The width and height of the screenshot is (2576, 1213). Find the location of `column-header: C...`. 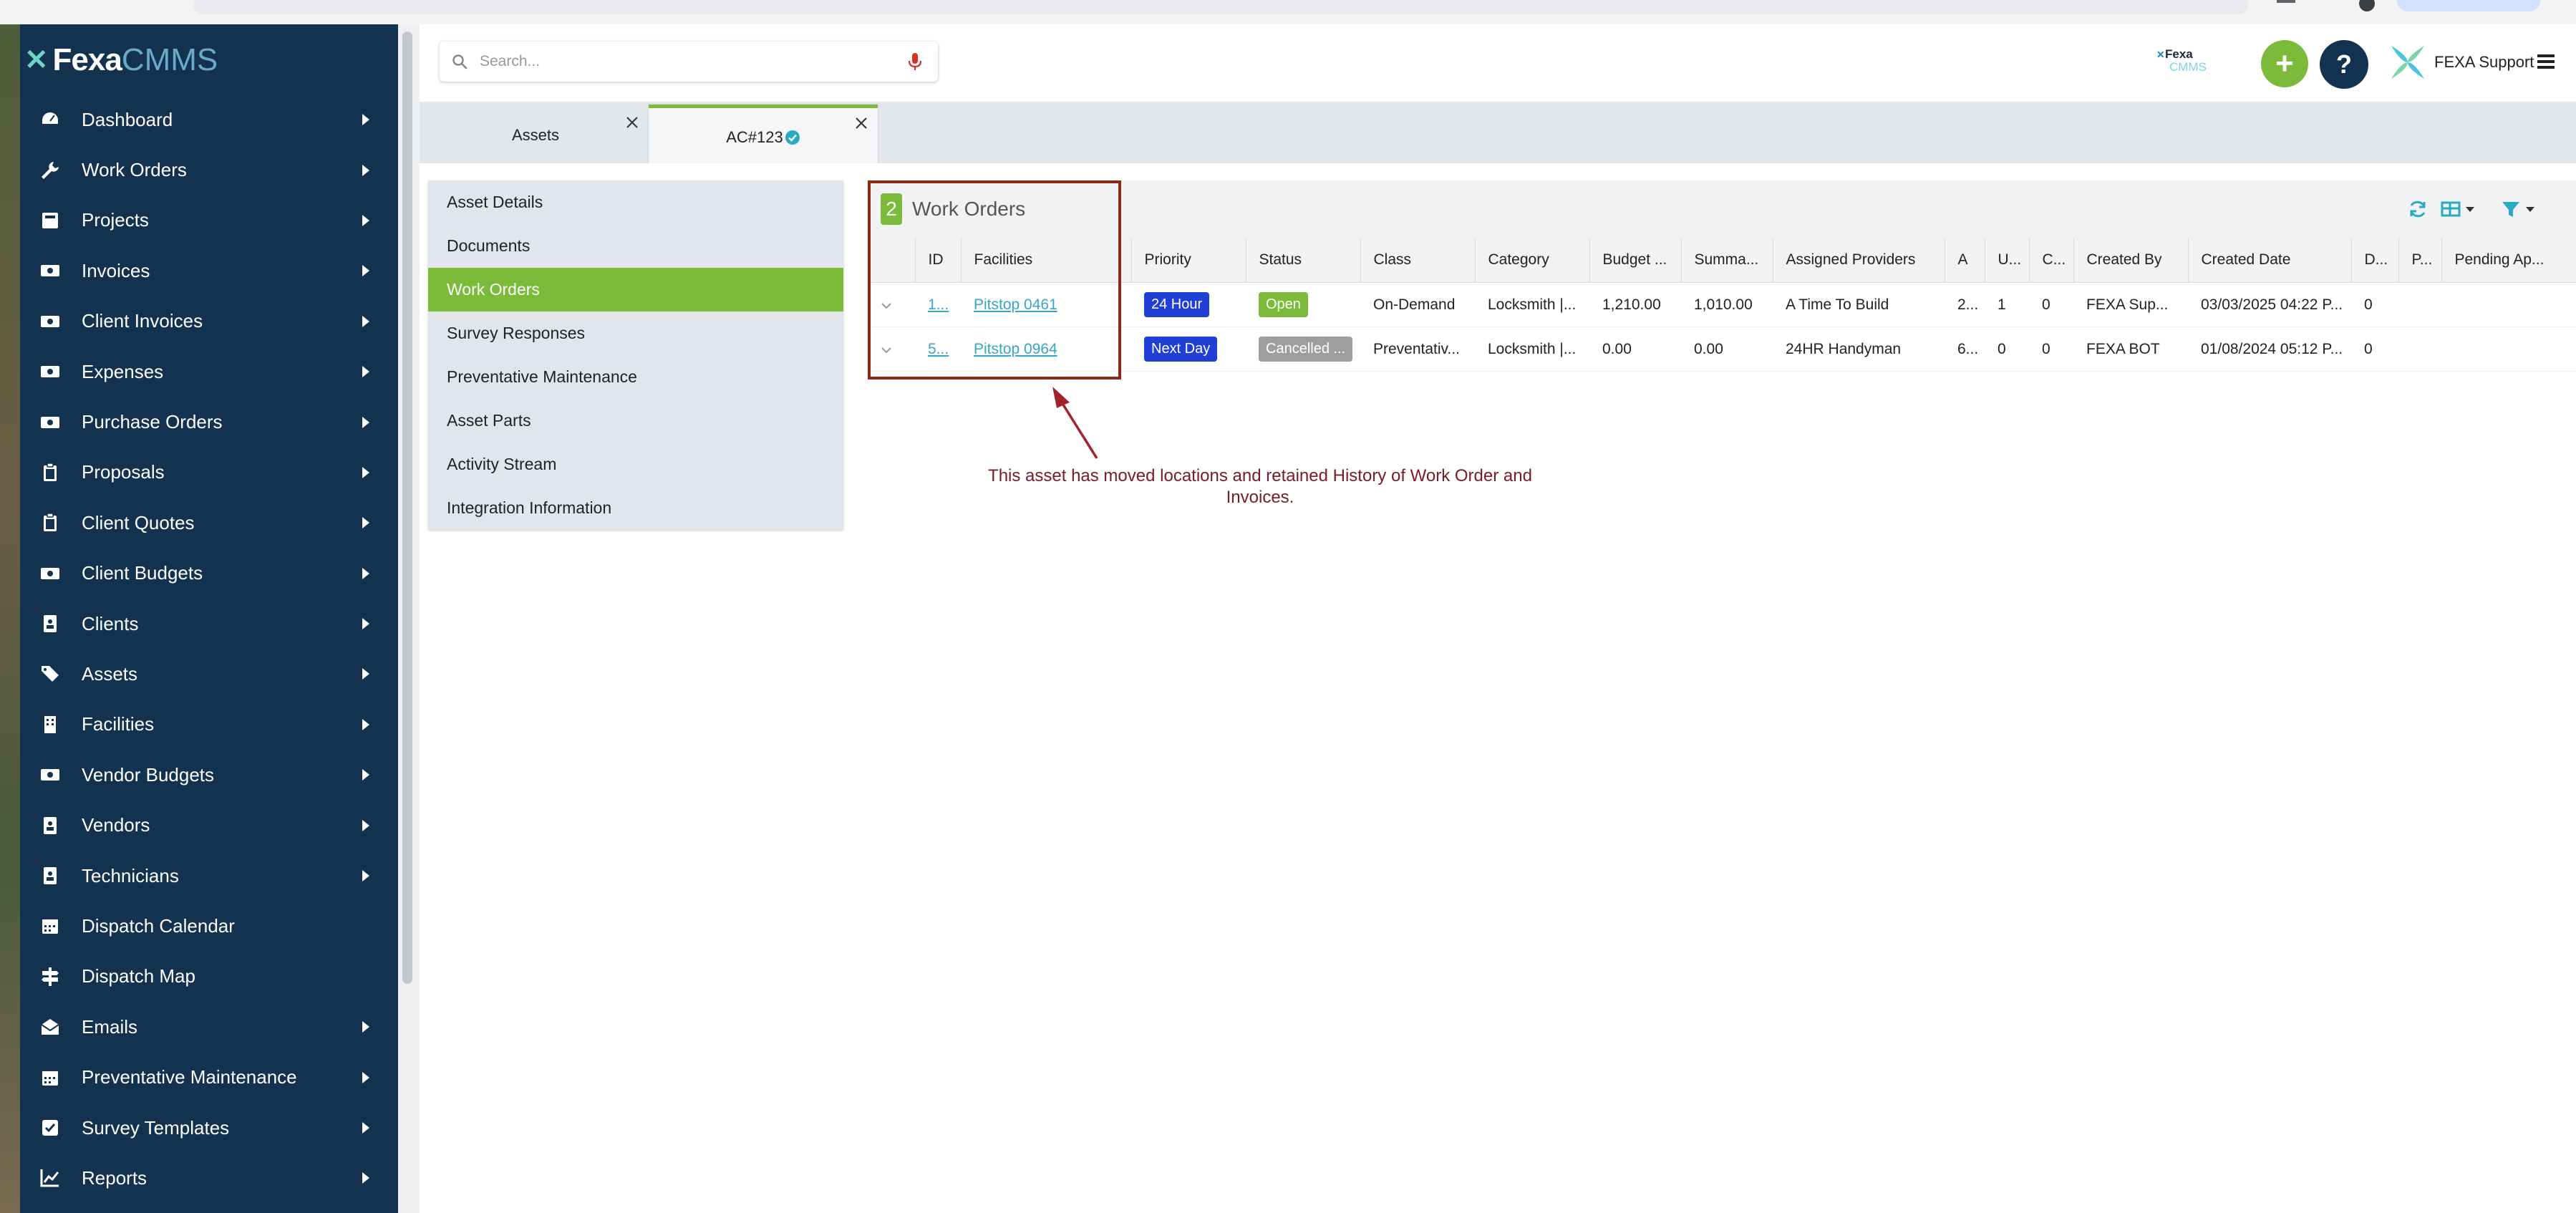

column-header: C... is located at coordinates (2051, 260).